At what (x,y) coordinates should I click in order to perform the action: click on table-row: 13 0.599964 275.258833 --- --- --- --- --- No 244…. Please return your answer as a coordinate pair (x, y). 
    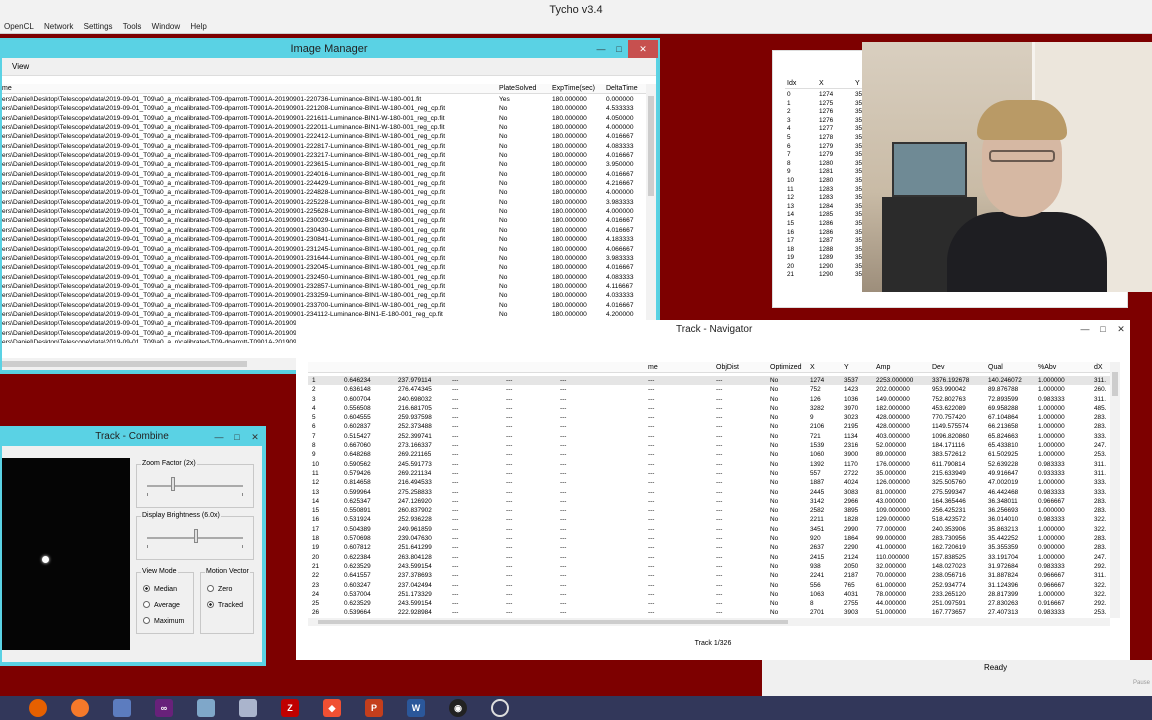
    Looking at the image, I should click on (709, 492).